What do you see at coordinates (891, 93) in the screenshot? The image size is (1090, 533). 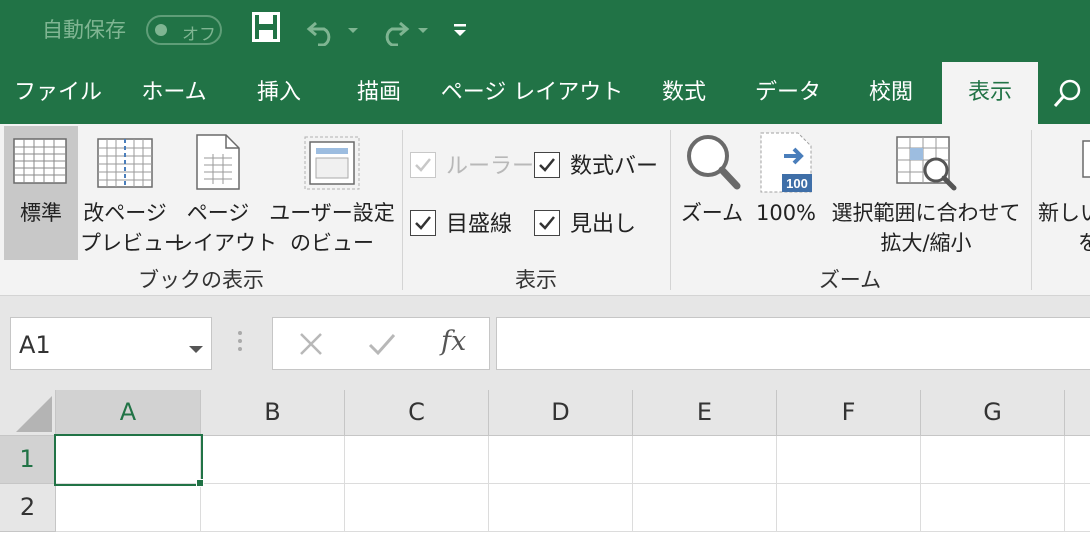 I see `tab-review: 校閲` at bounding box center [891, 93].